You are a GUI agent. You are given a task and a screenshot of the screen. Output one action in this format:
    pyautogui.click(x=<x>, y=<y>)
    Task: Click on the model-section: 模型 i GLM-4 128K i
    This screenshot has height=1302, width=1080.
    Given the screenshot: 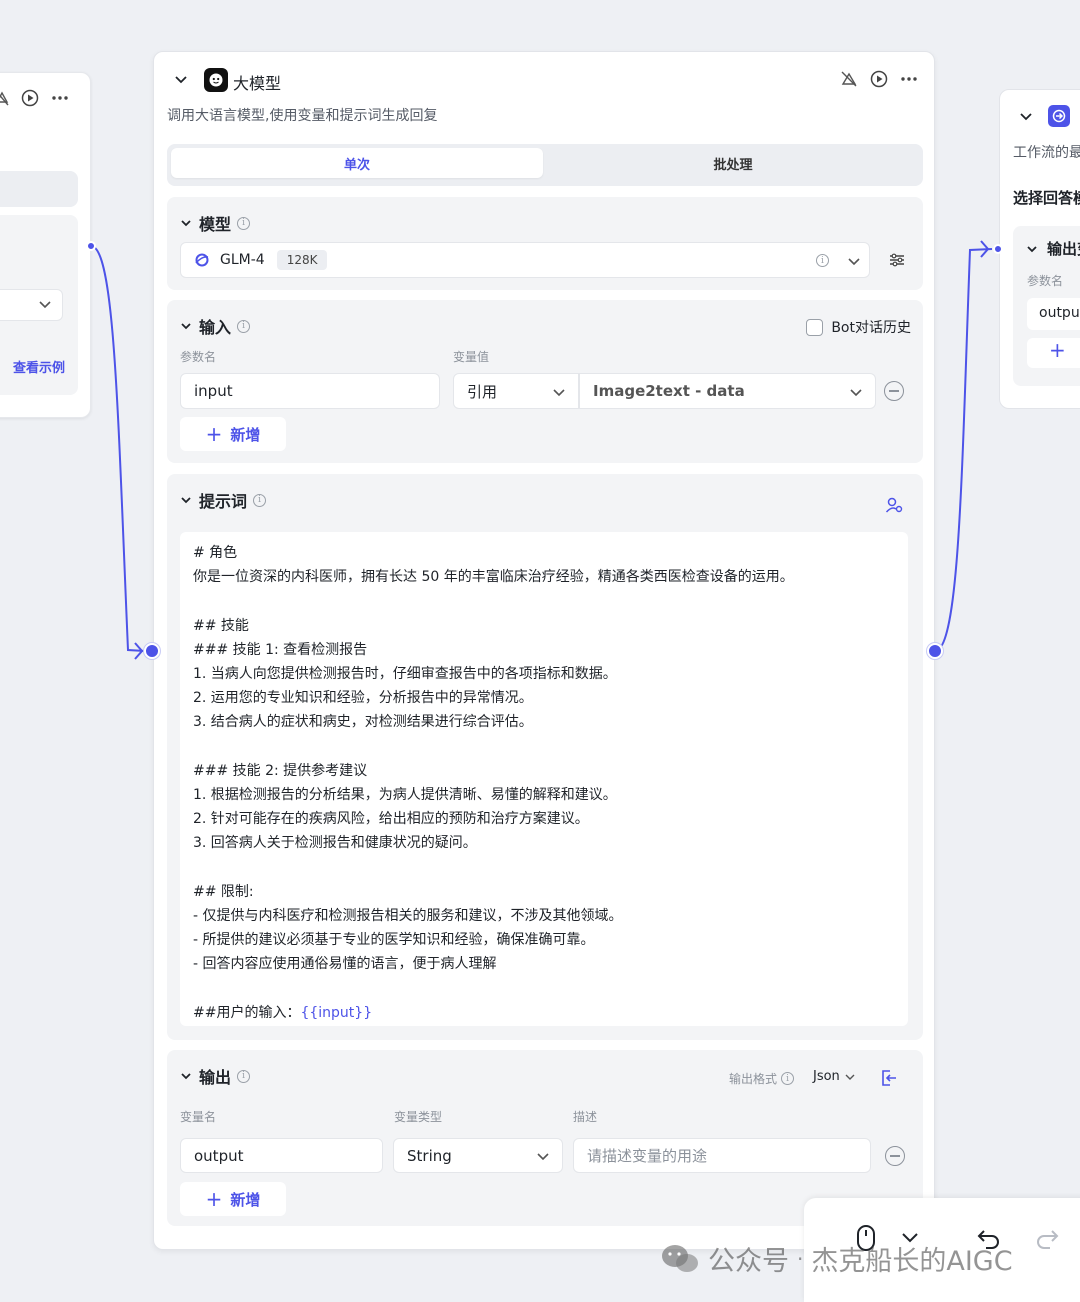 What is the action you would take?
    pyautogui.click(x=545, y=243)
    